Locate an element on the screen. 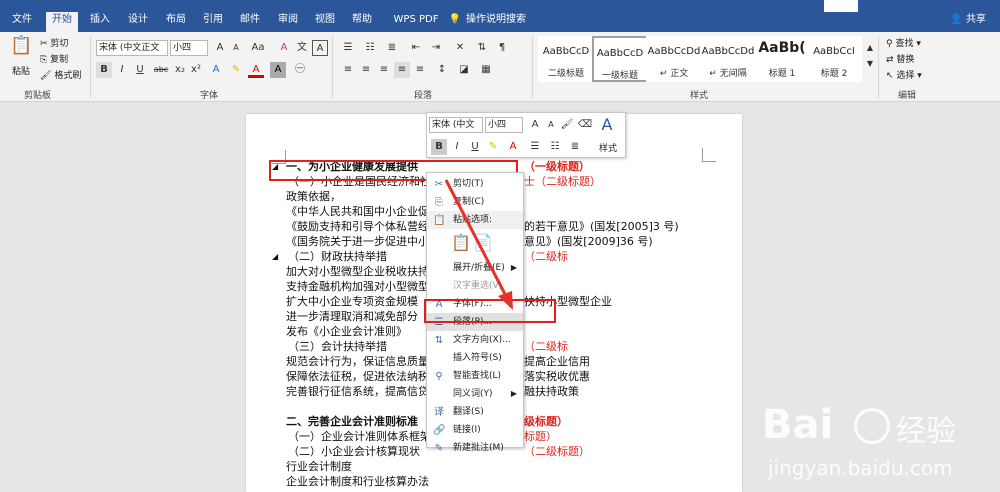 The height and width of the screenshot is (492, 1000). watermark-brand: Bai is located at coordinates (798, 425).